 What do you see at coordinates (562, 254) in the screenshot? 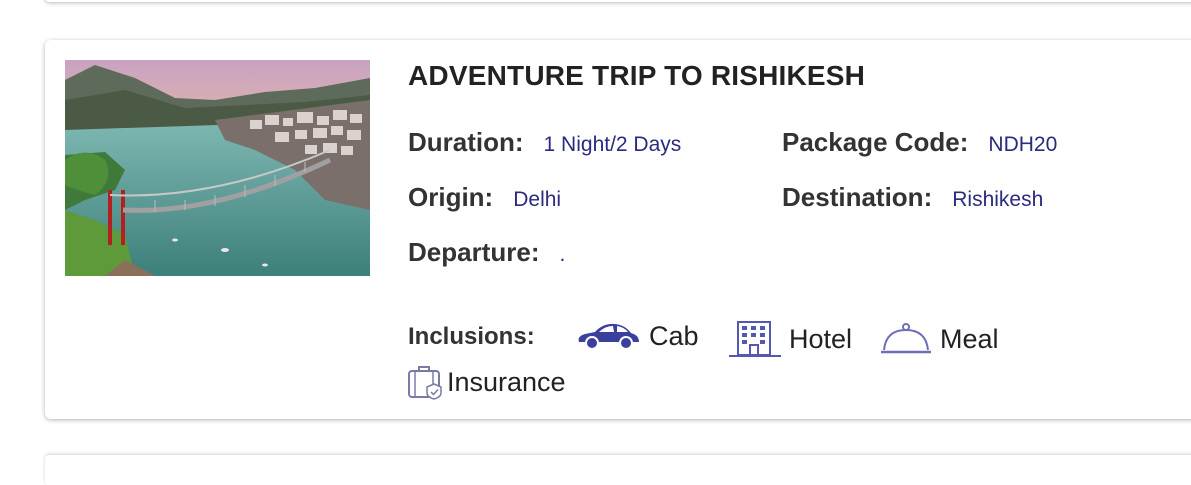
I see `departure-value: .` at bounding box center [562, 254].